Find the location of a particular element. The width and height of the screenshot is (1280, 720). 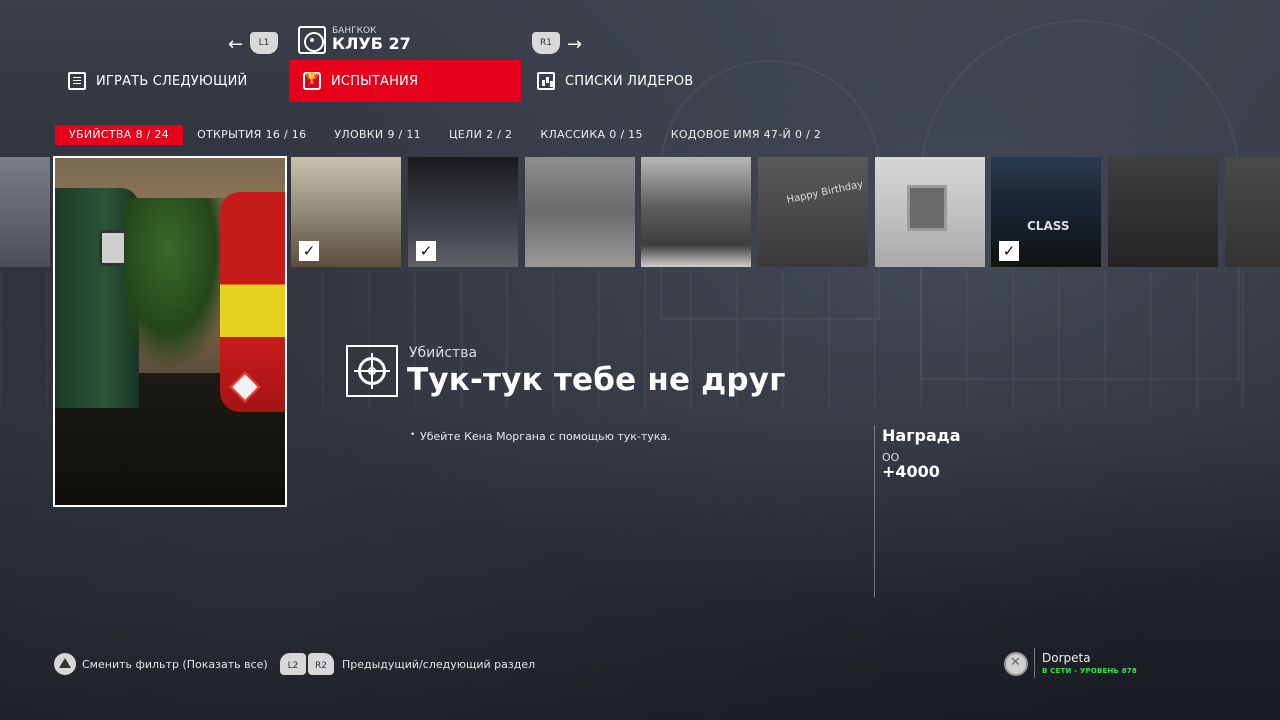

tab-leaderboards: СПИСКИ ЛИДЕРОВ is located at coordinates (637, 81).